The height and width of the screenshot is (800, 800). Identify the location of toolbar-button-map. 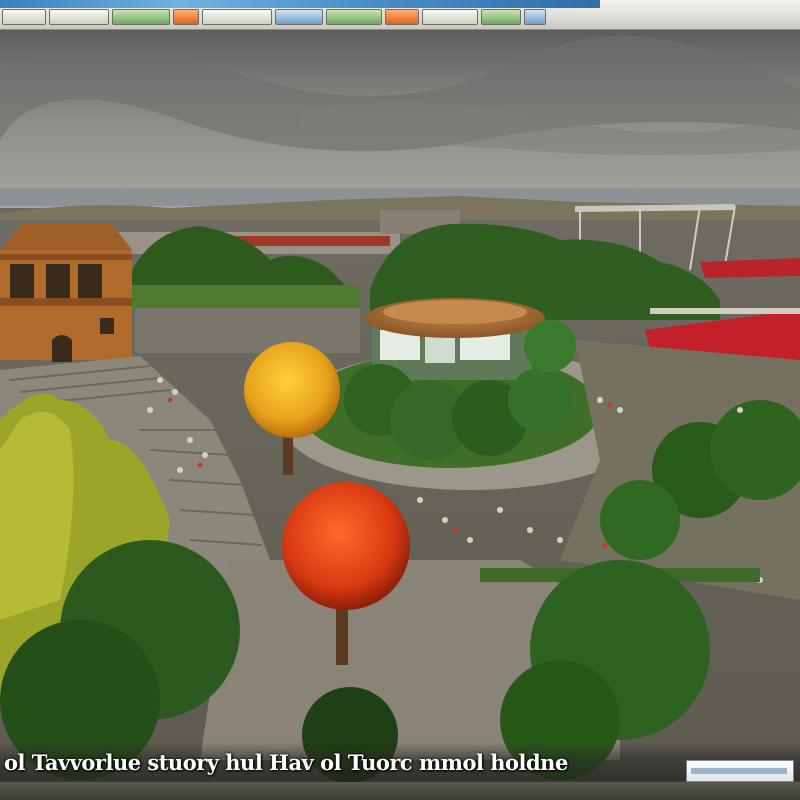
(501, 17).